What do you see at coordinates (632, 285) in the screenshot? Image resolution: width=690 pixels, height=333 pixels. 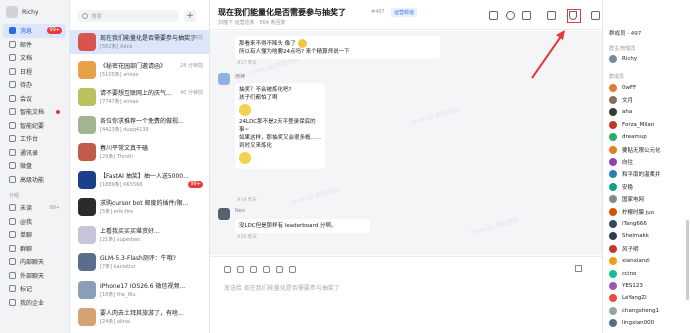 I see `member-name: YES123` at bounding box center [632, 285].